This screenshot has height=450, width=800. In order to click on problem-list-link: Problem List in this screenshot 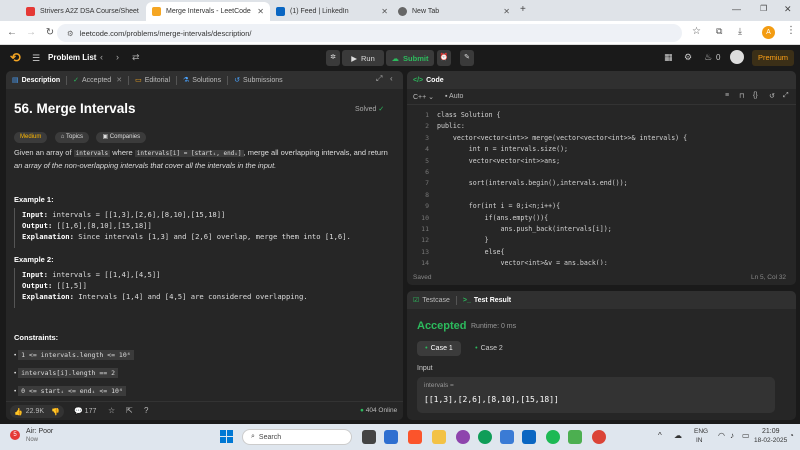, I will do `click(72, 57)`.